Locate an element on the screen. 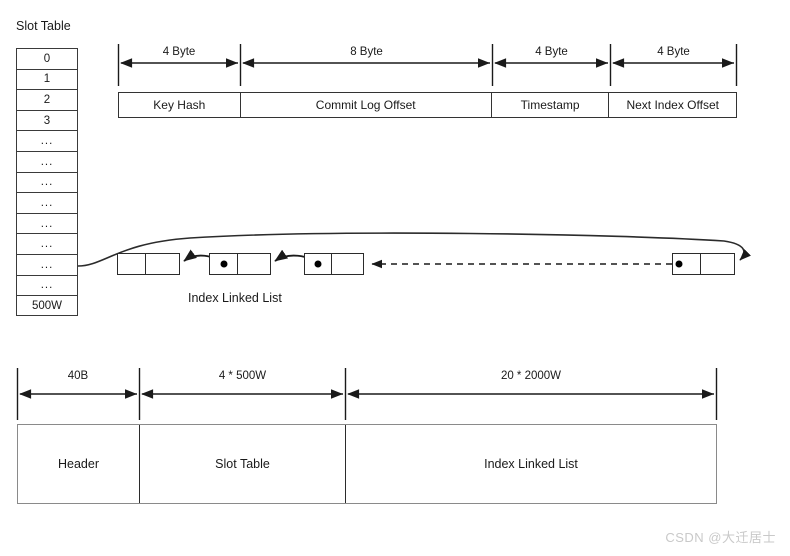 The image size is (790, 556). layout-size-label-slot-table: 4 * 500W is located at coordinates (242, 376).